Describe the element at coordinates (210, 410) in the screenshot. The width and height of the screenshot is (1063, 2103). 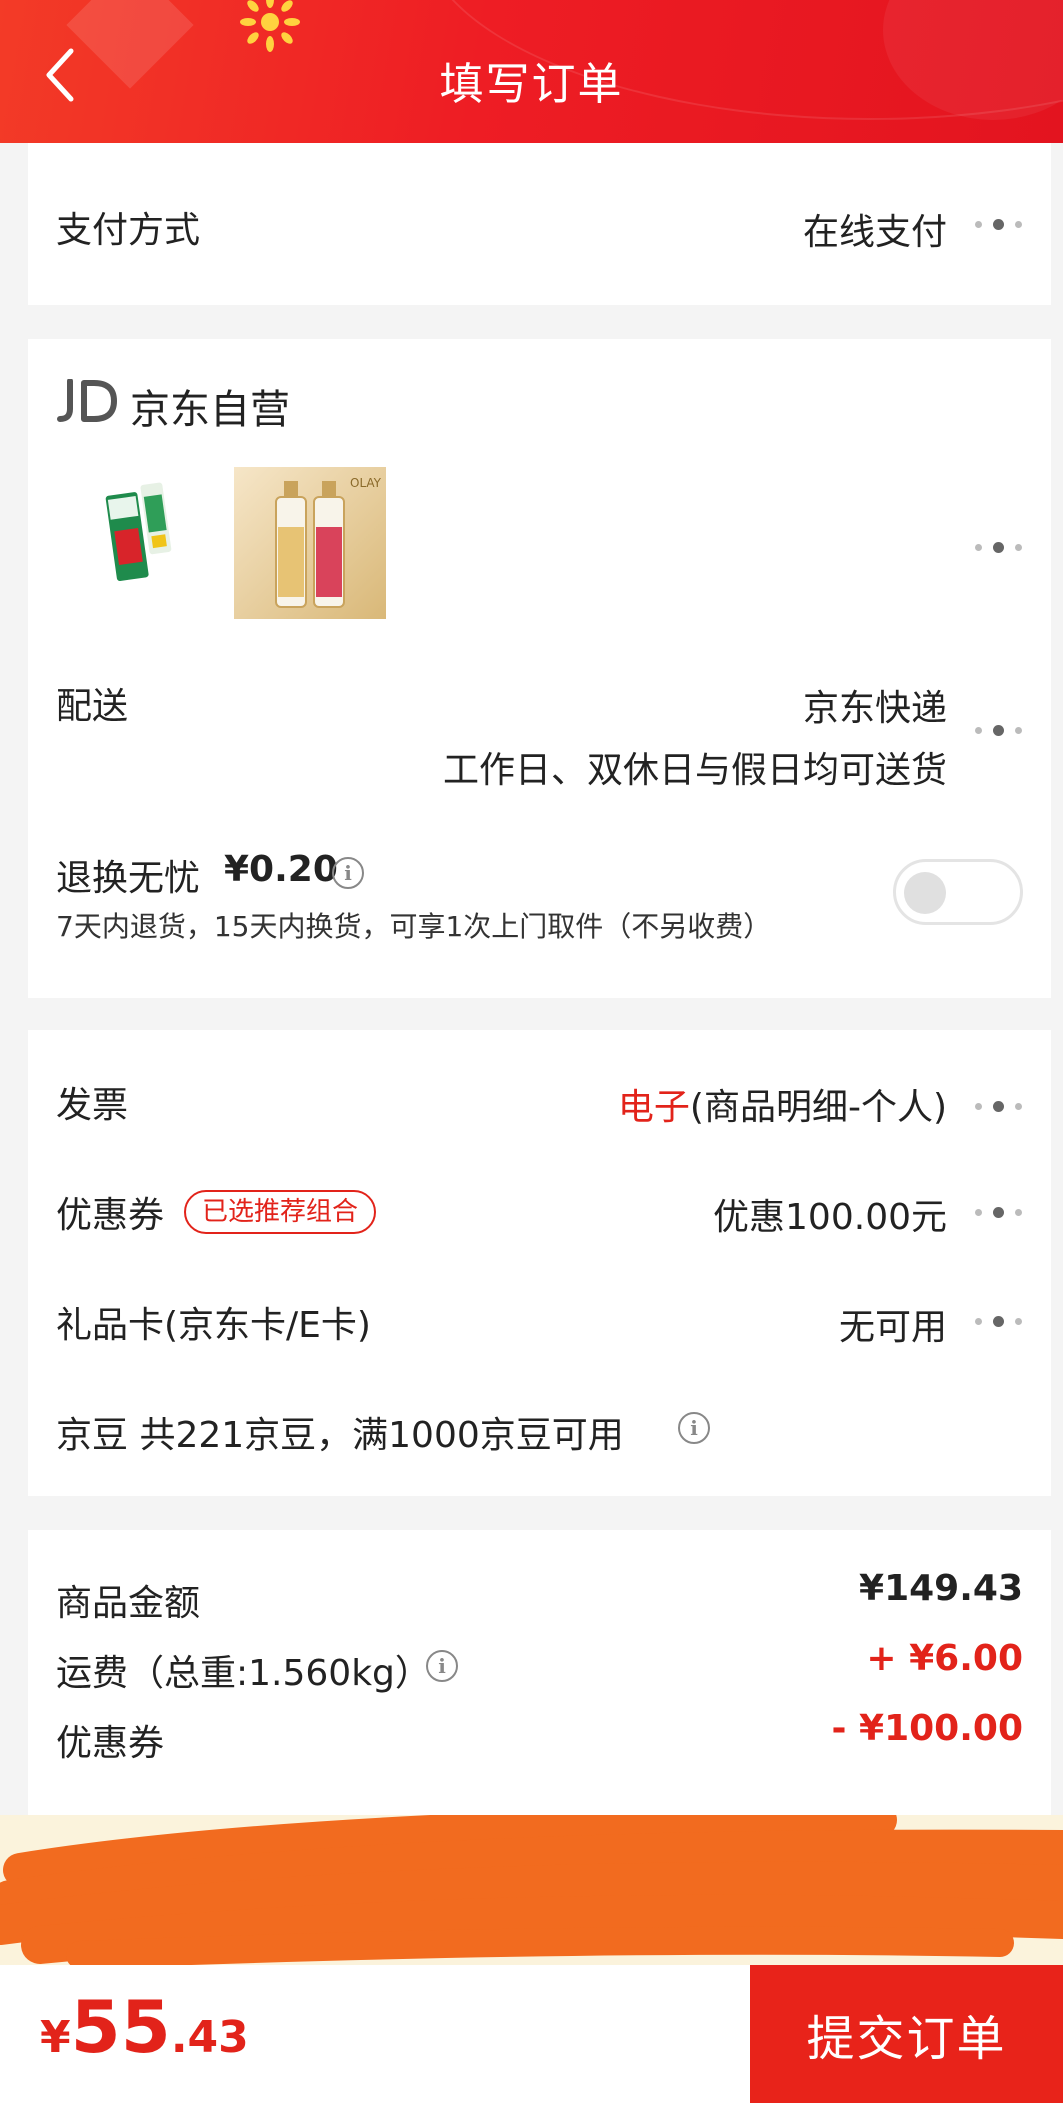
I see `shop-name: 京东自营` at that location.